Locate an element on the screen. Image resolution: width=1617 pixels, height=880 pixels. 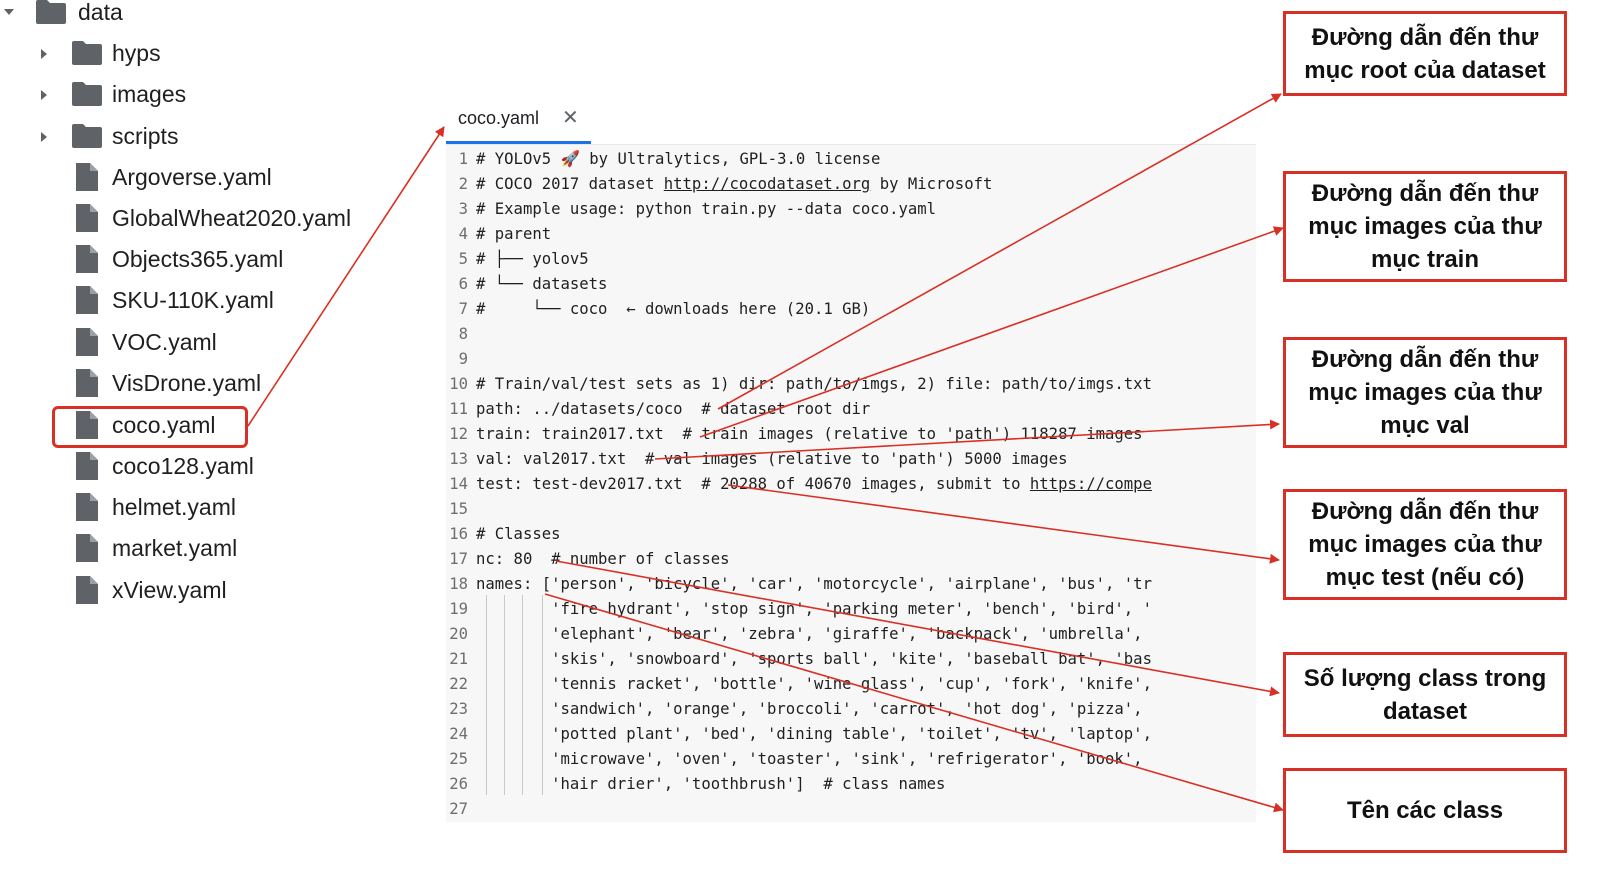
tree-file-label: VisDrone.yaml is located at coordinates (187, 383).